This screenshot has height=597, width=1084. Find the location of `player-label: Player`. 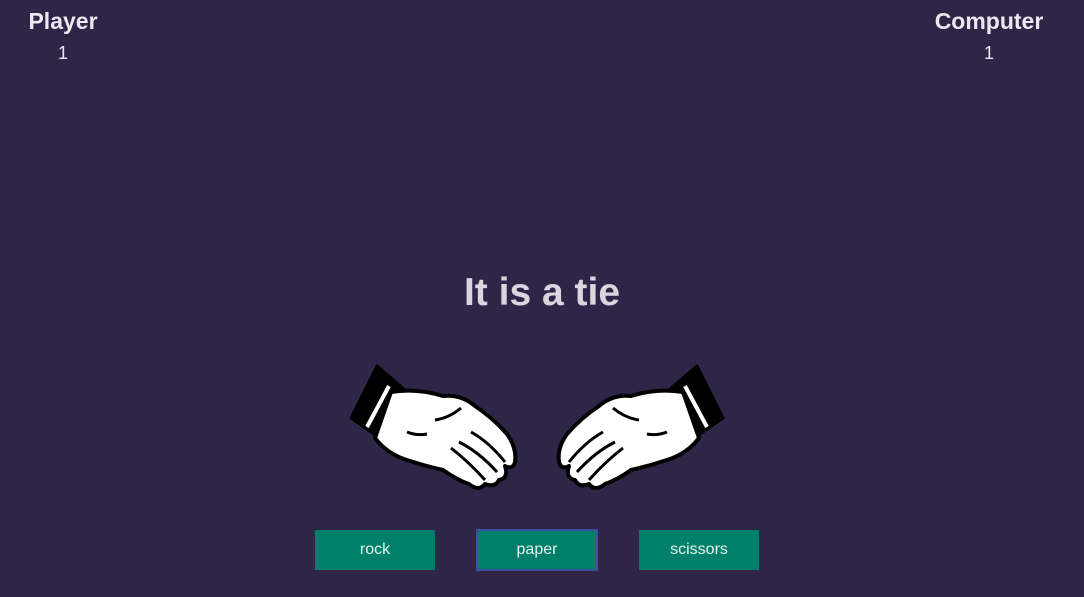

player-label: Player is located at coordinates (63, 21).